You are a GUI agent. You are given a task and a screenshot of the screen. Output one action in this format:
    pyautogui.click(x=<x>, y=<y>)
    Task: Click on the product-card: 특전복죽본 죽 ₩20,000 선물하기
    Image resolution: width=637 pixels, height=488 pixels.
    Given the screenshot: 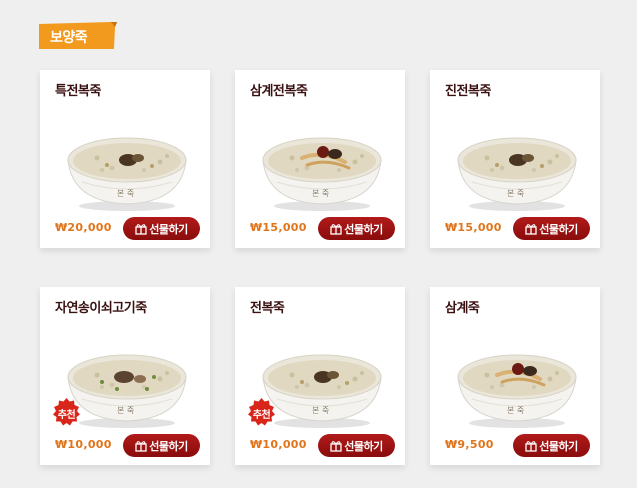 What is the action you would take?
    pyautogui.click(x=125, y=159)
    